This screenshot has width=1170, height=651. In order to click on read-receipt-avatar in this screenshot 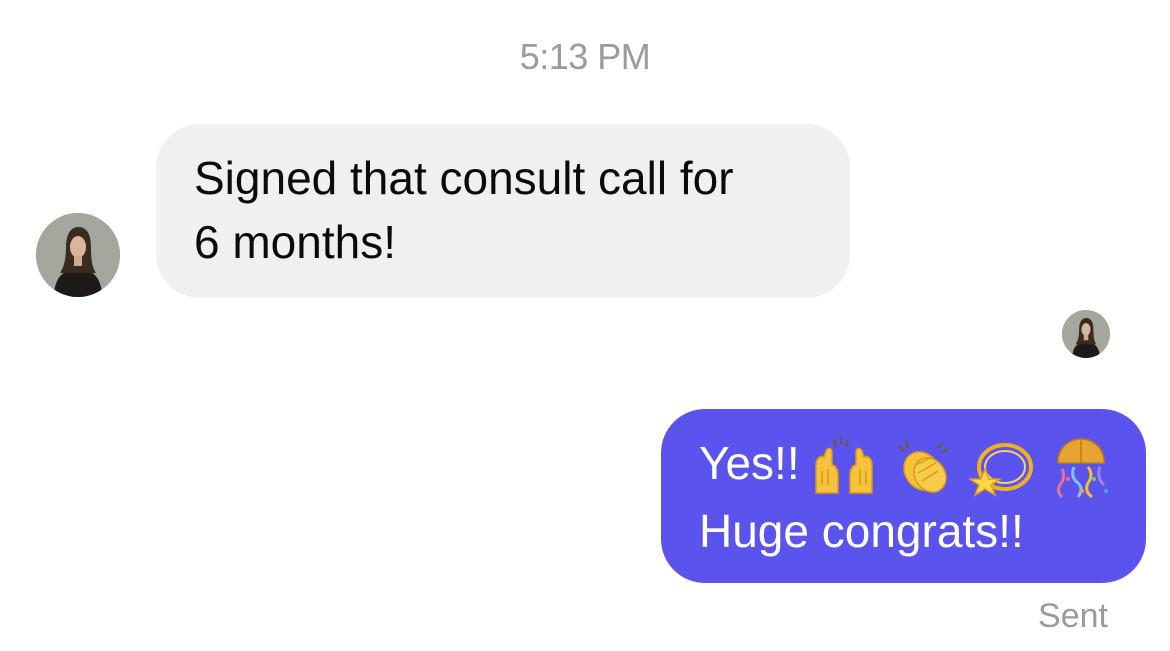, I will do `click(1086, 334)`.